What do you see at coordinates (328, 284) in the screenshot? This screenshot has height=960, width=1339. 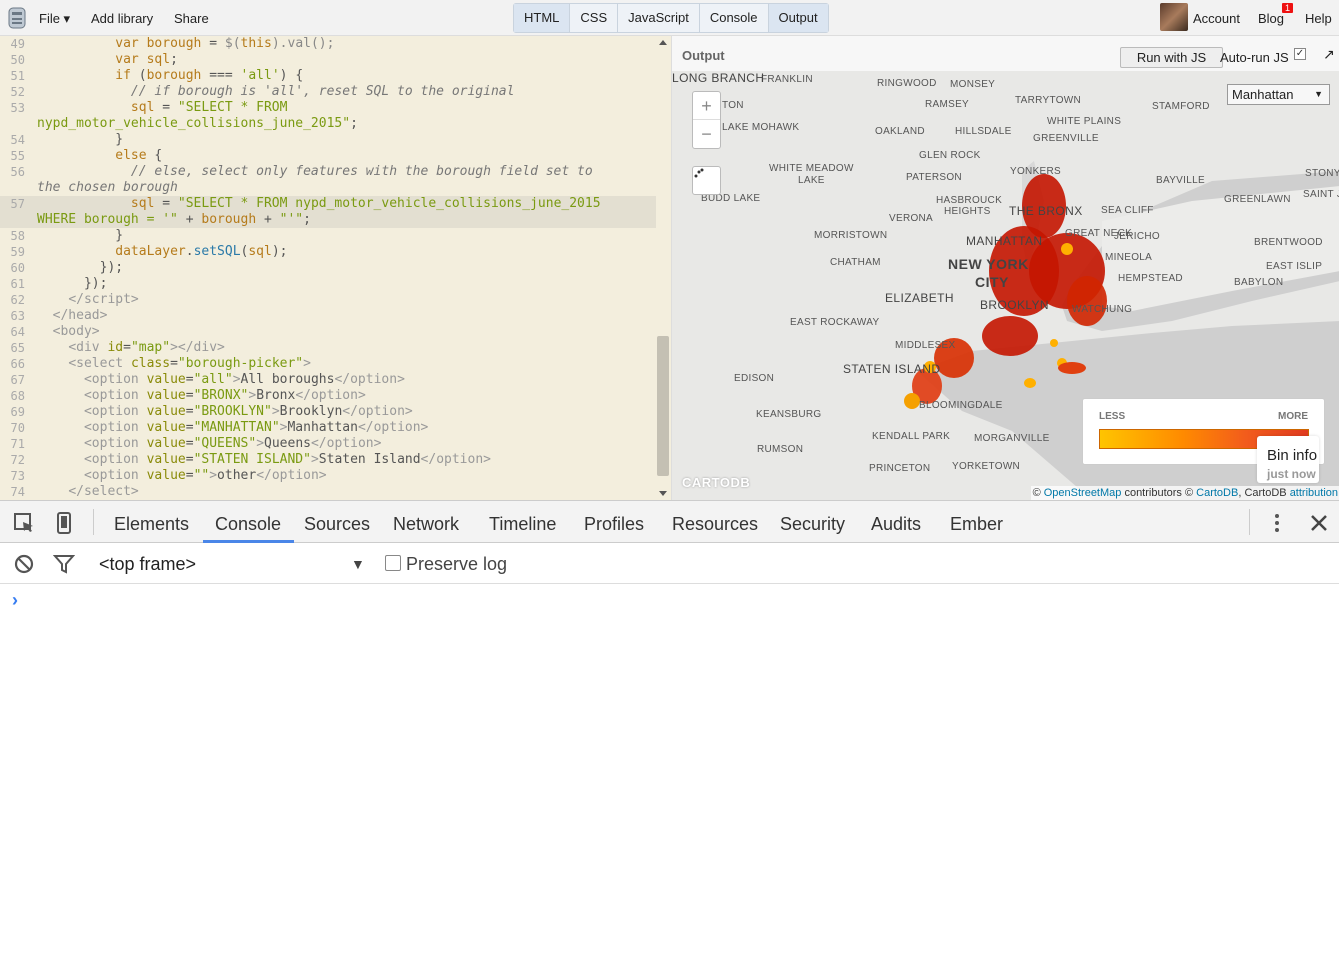 I see `code-line: 61 });` at bounding box center [328, 284].